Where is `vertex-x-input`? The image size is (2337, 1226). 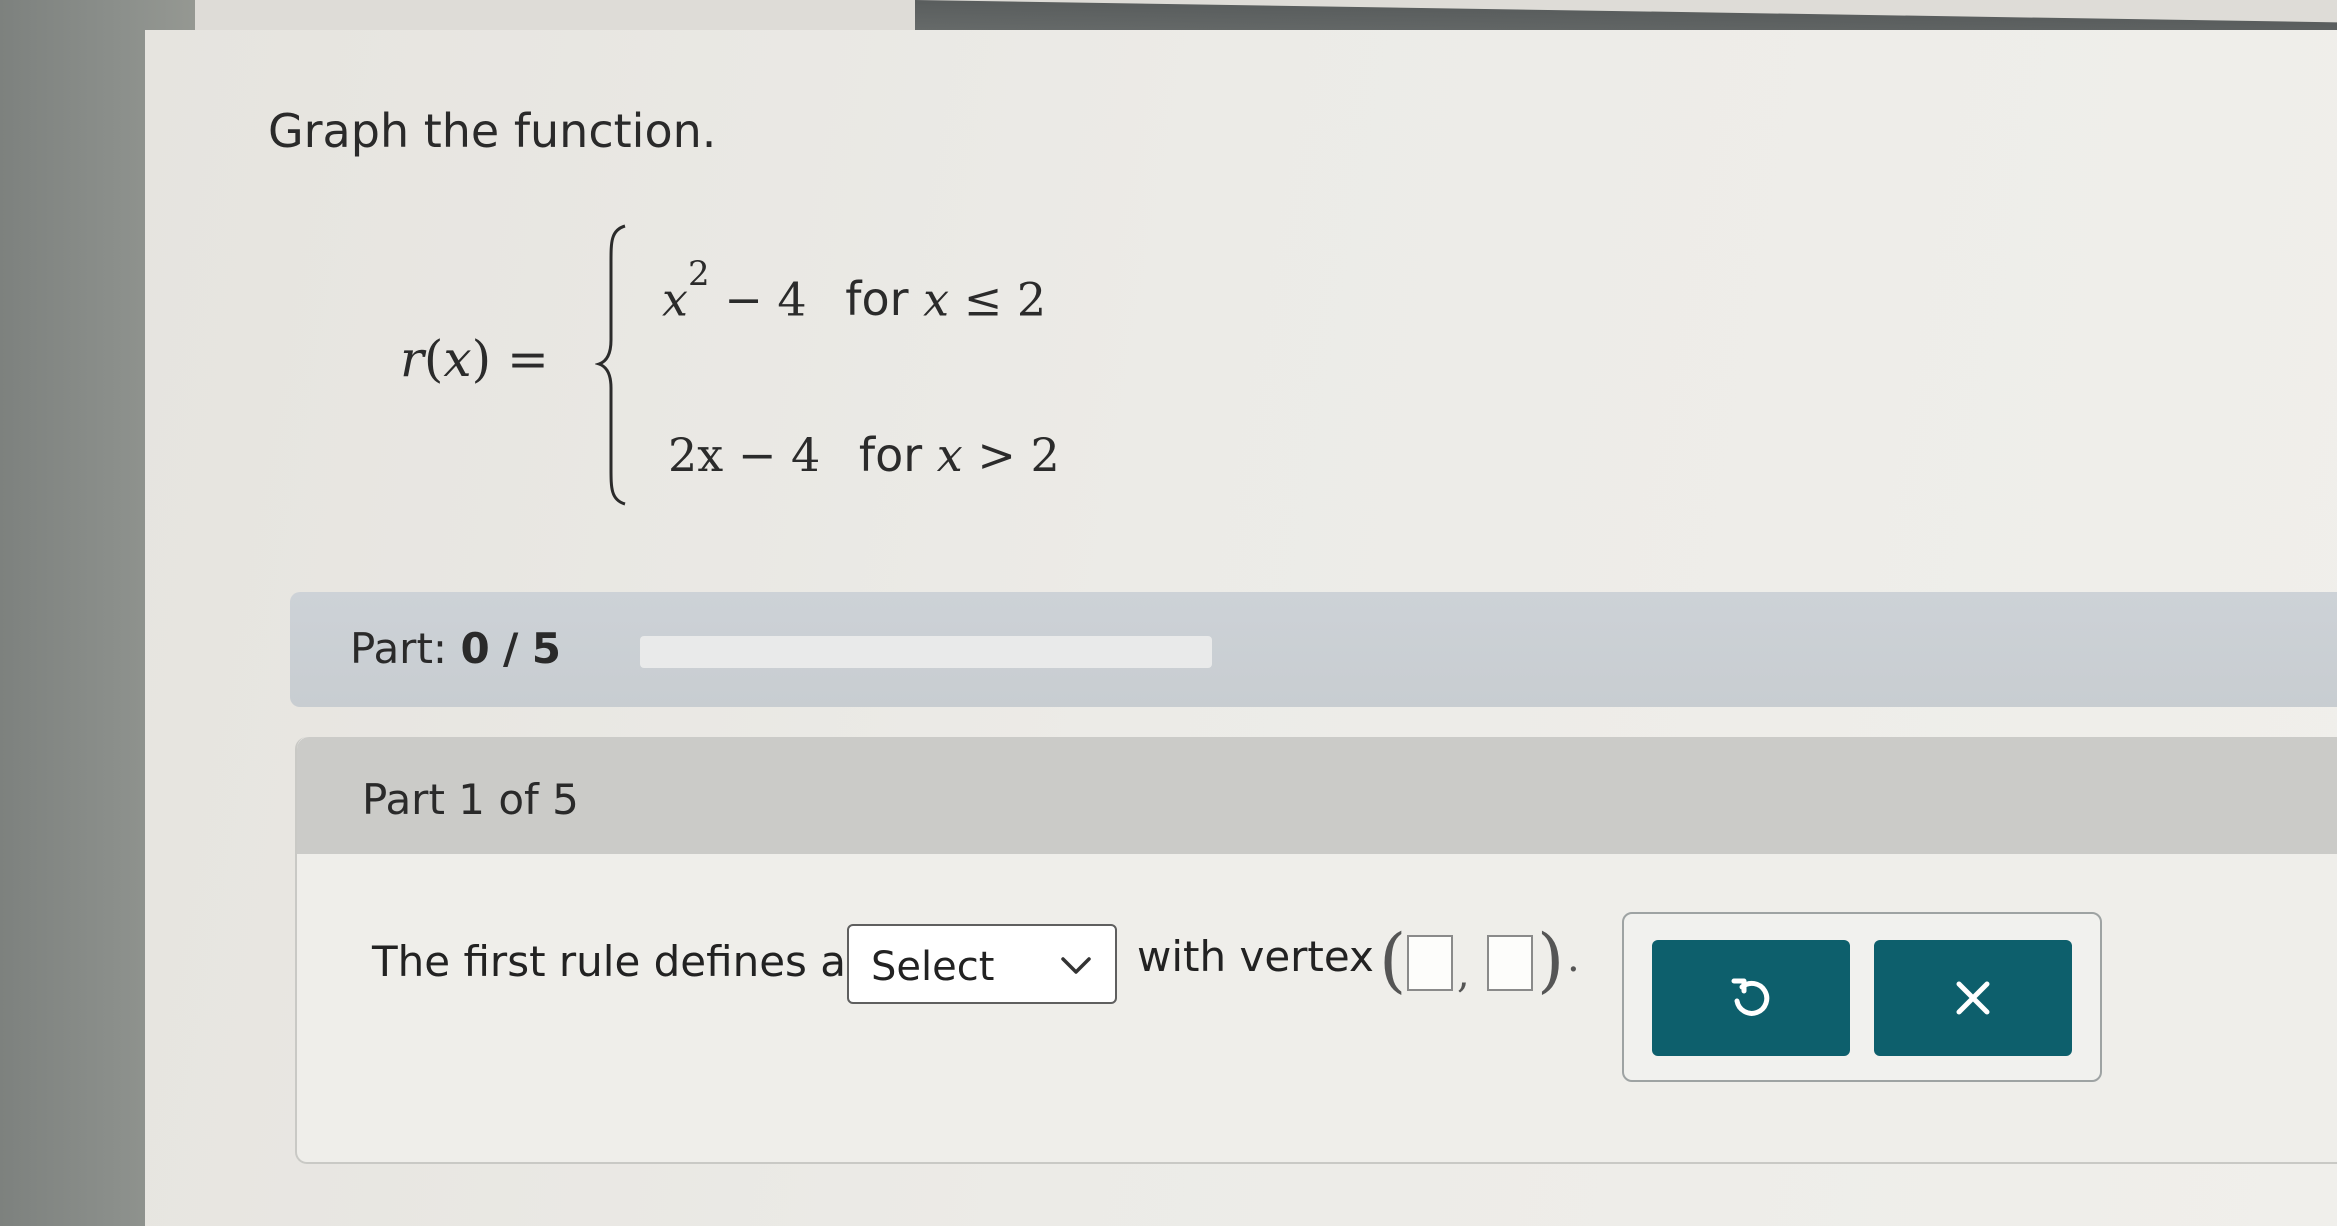
vertex-x-input is located at coordinates (1430, 963).